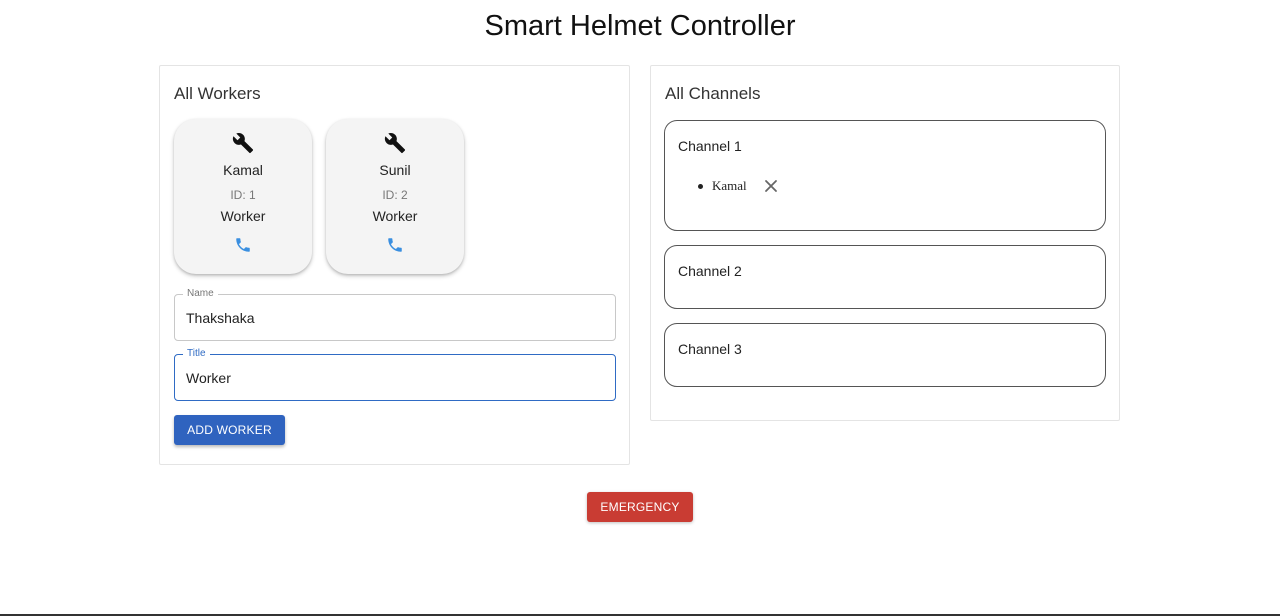 The height and width of the screenshot is (616, 1280). What do you see at coordinates (229, 430) in the screenshot?
I see `add-worker-button: ADD WORKER` at bounding box center [229, 430].